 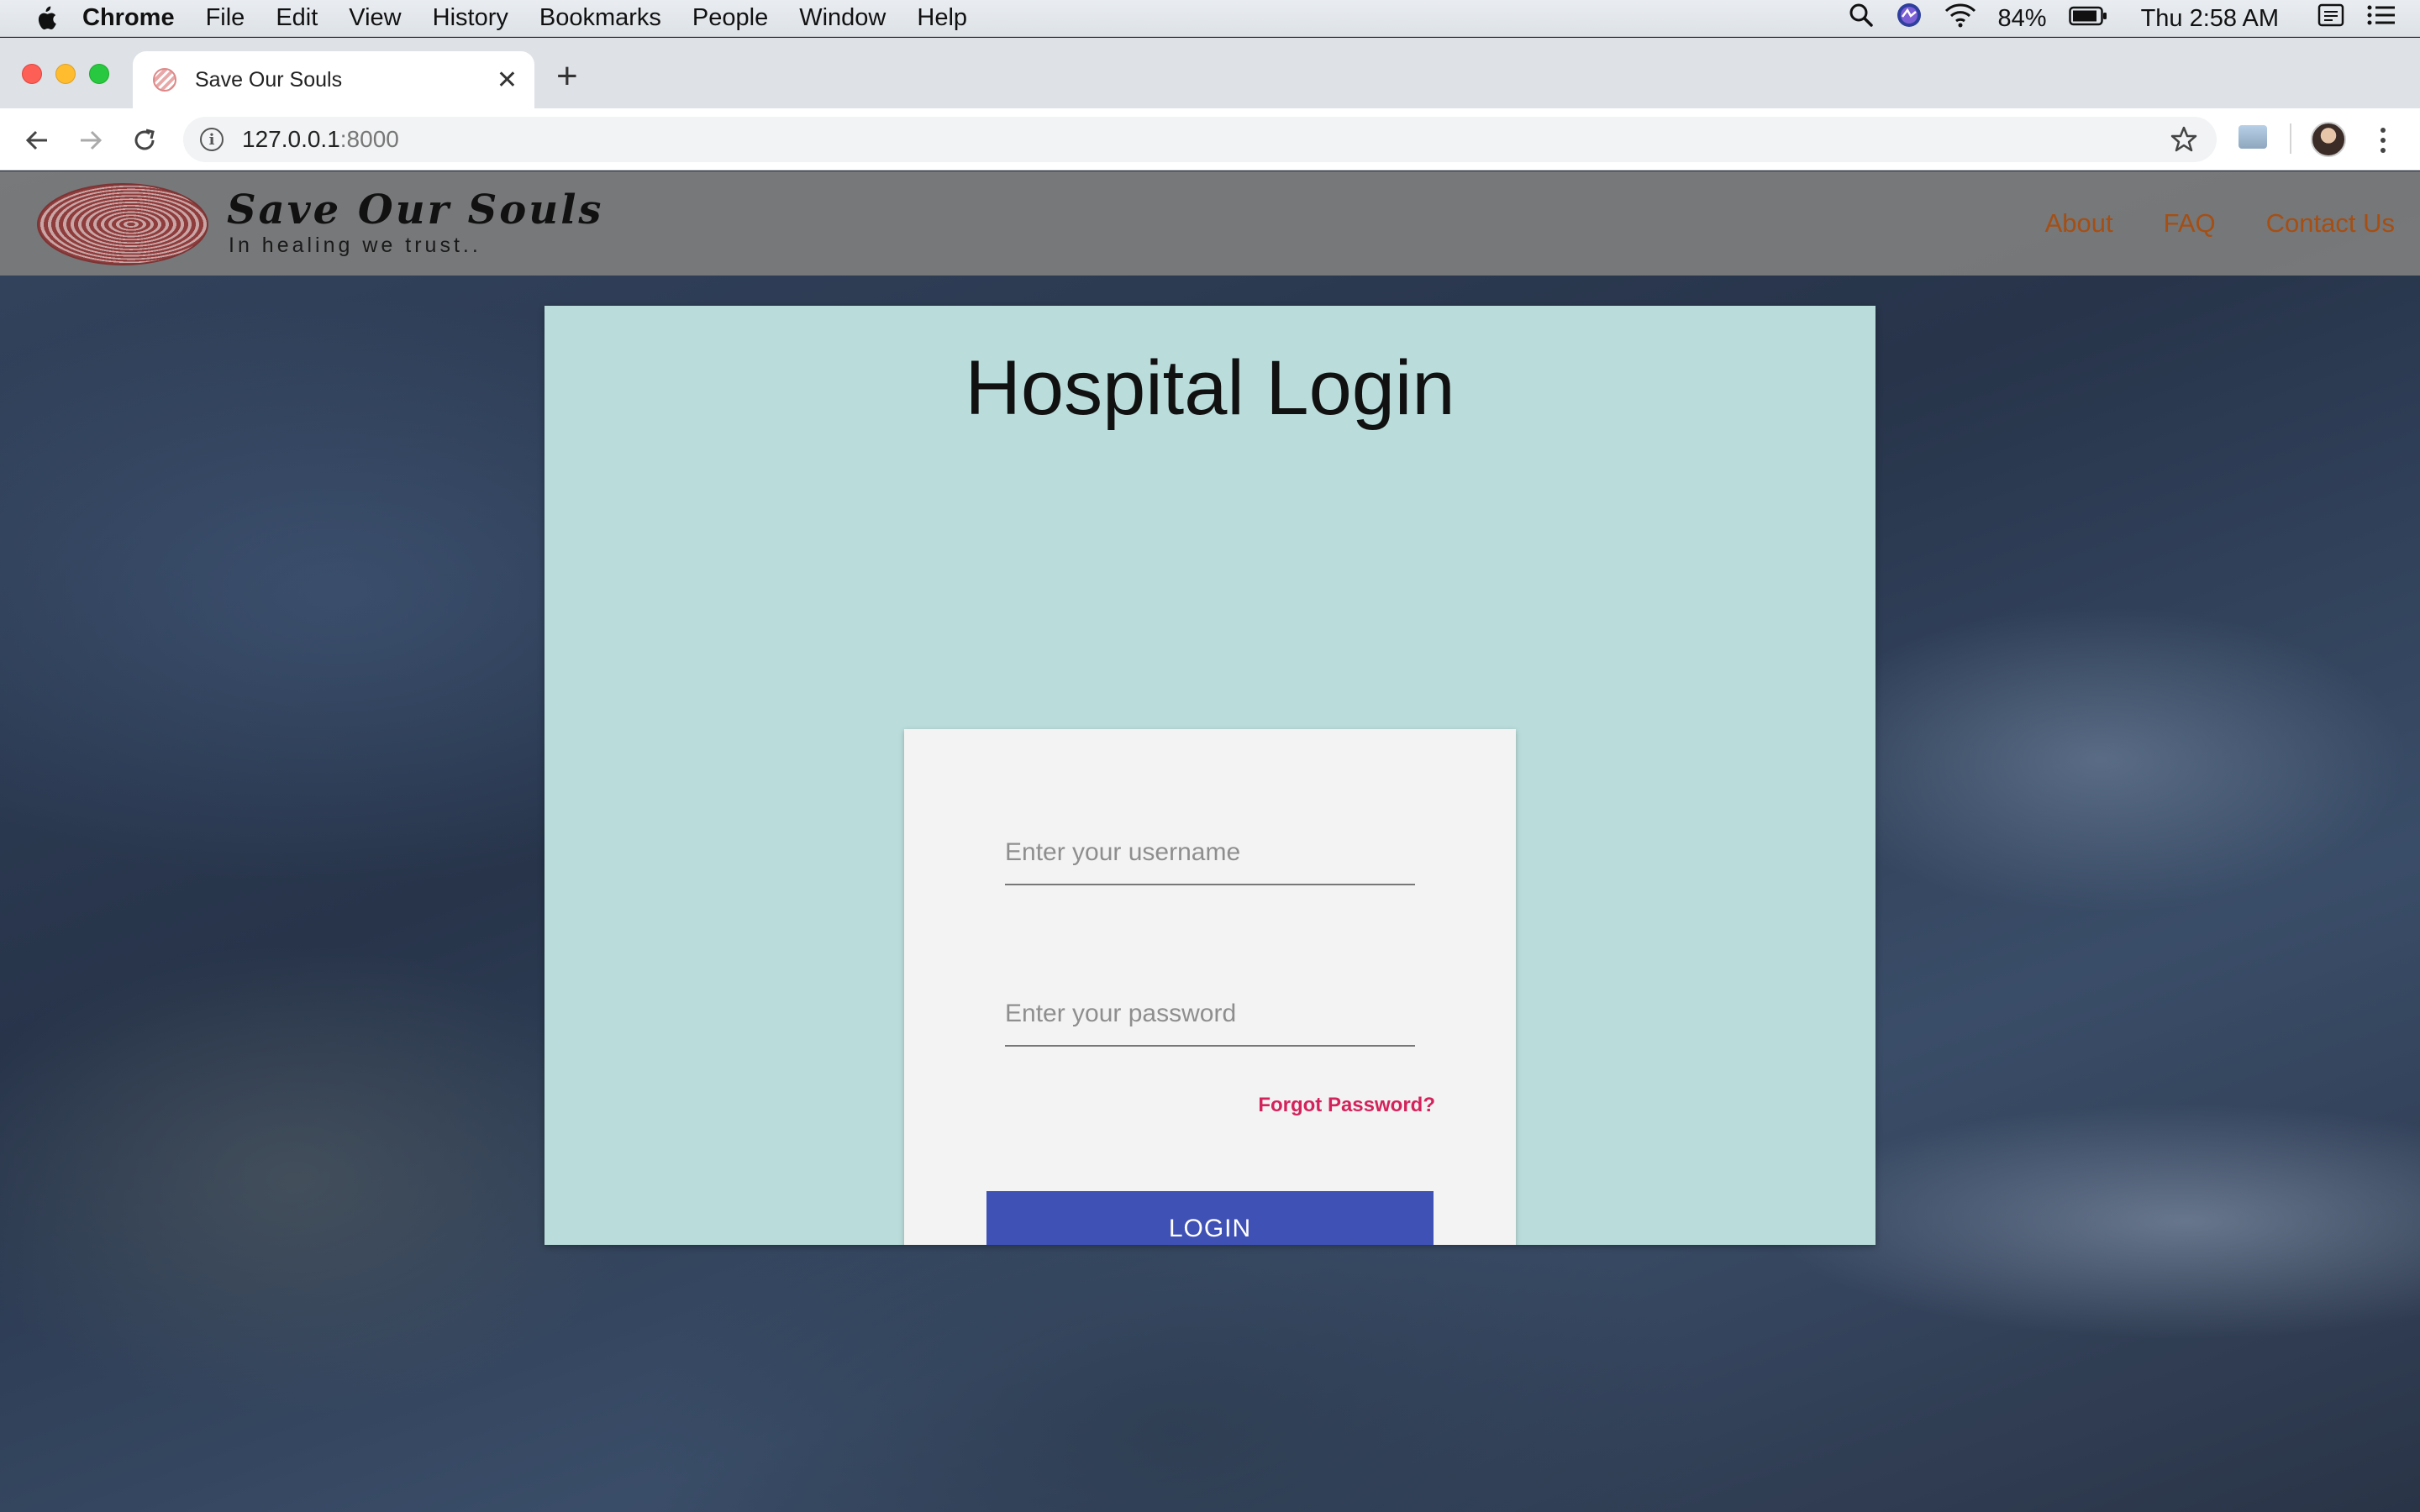 I want to click on menu-bookmarks: Bookmarks, so click(x=600, y=18).